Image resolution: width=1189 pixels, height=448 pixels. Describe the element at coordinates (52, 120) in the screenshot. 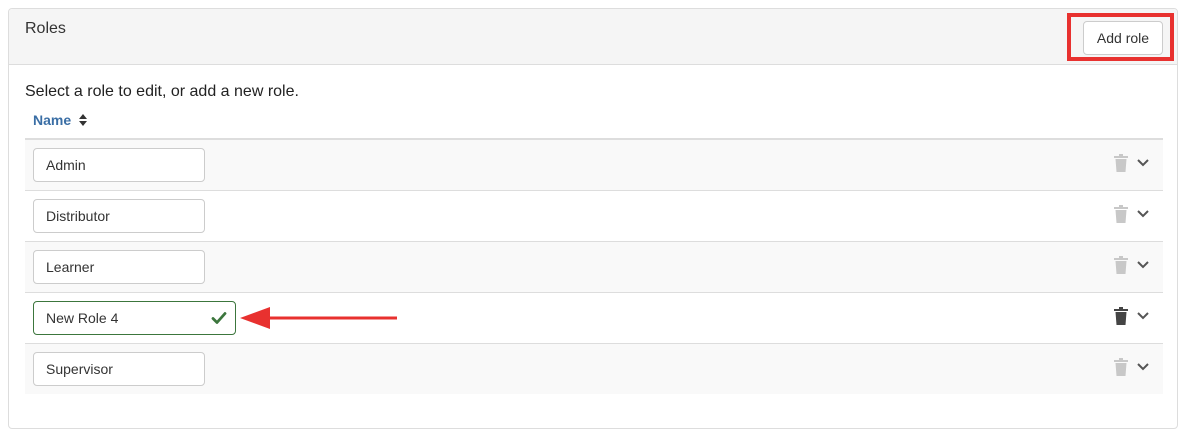

I see `name-column-label: Name` at that location.